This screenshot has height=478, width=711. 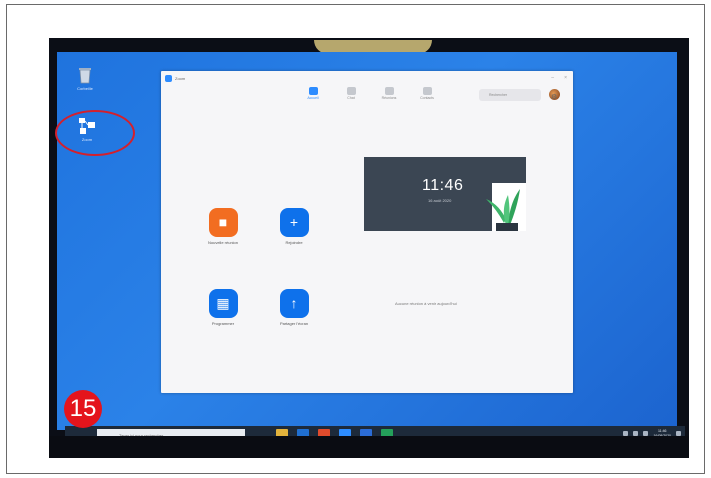 What do you see at coordinates (389, 98) in the screenshot?
I see `tab-meetings-label: Réunions` at bounding box center [389, 98].